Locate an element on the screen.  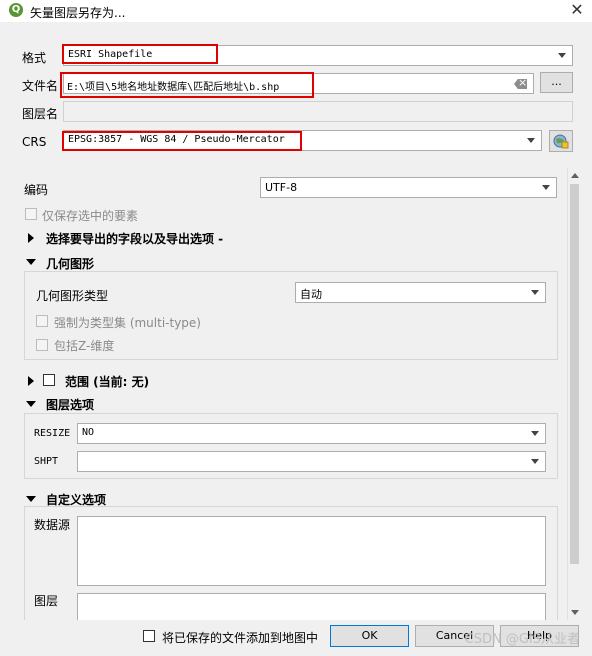
watermark-text: CSDN @GIS从业者 is located at coordinates (522, 639).